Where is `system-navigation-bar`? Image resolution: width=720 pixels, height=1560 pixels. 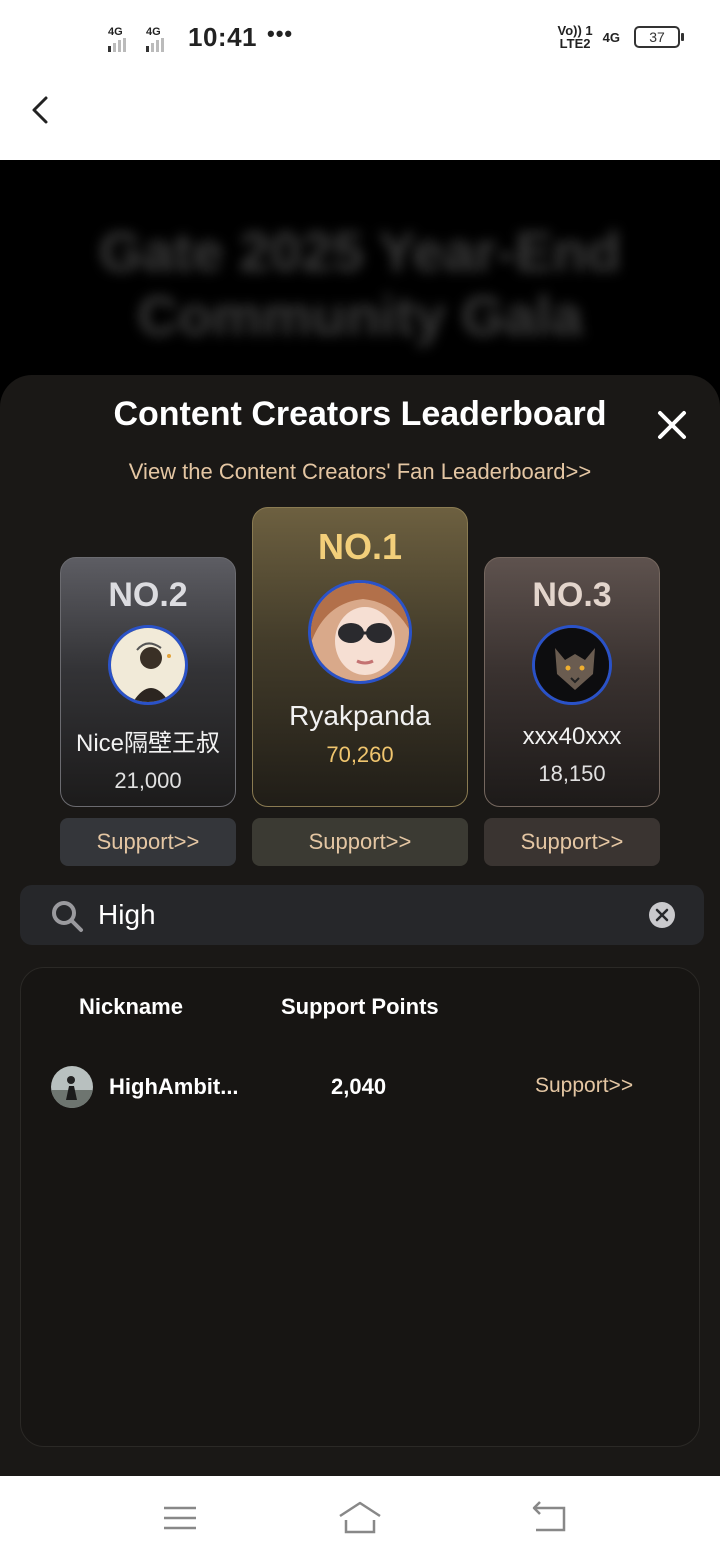 system-navigation-bar is located at coordinates (360, 1518).